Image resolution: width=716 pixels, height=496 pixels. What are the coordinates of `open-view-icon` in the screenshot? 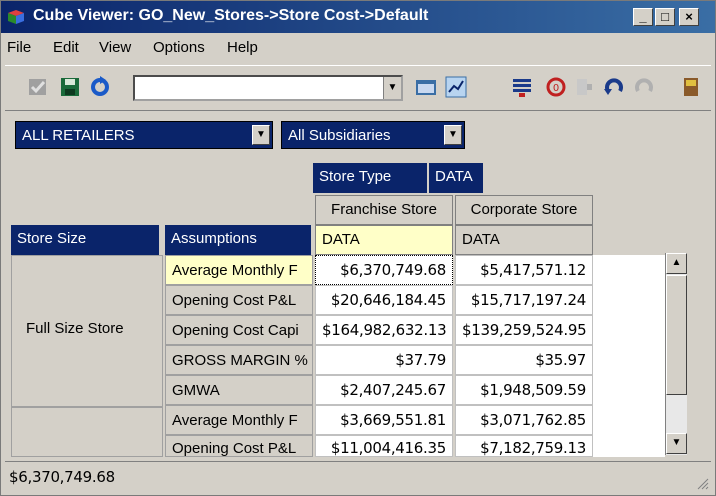 It's located at (426, 87).